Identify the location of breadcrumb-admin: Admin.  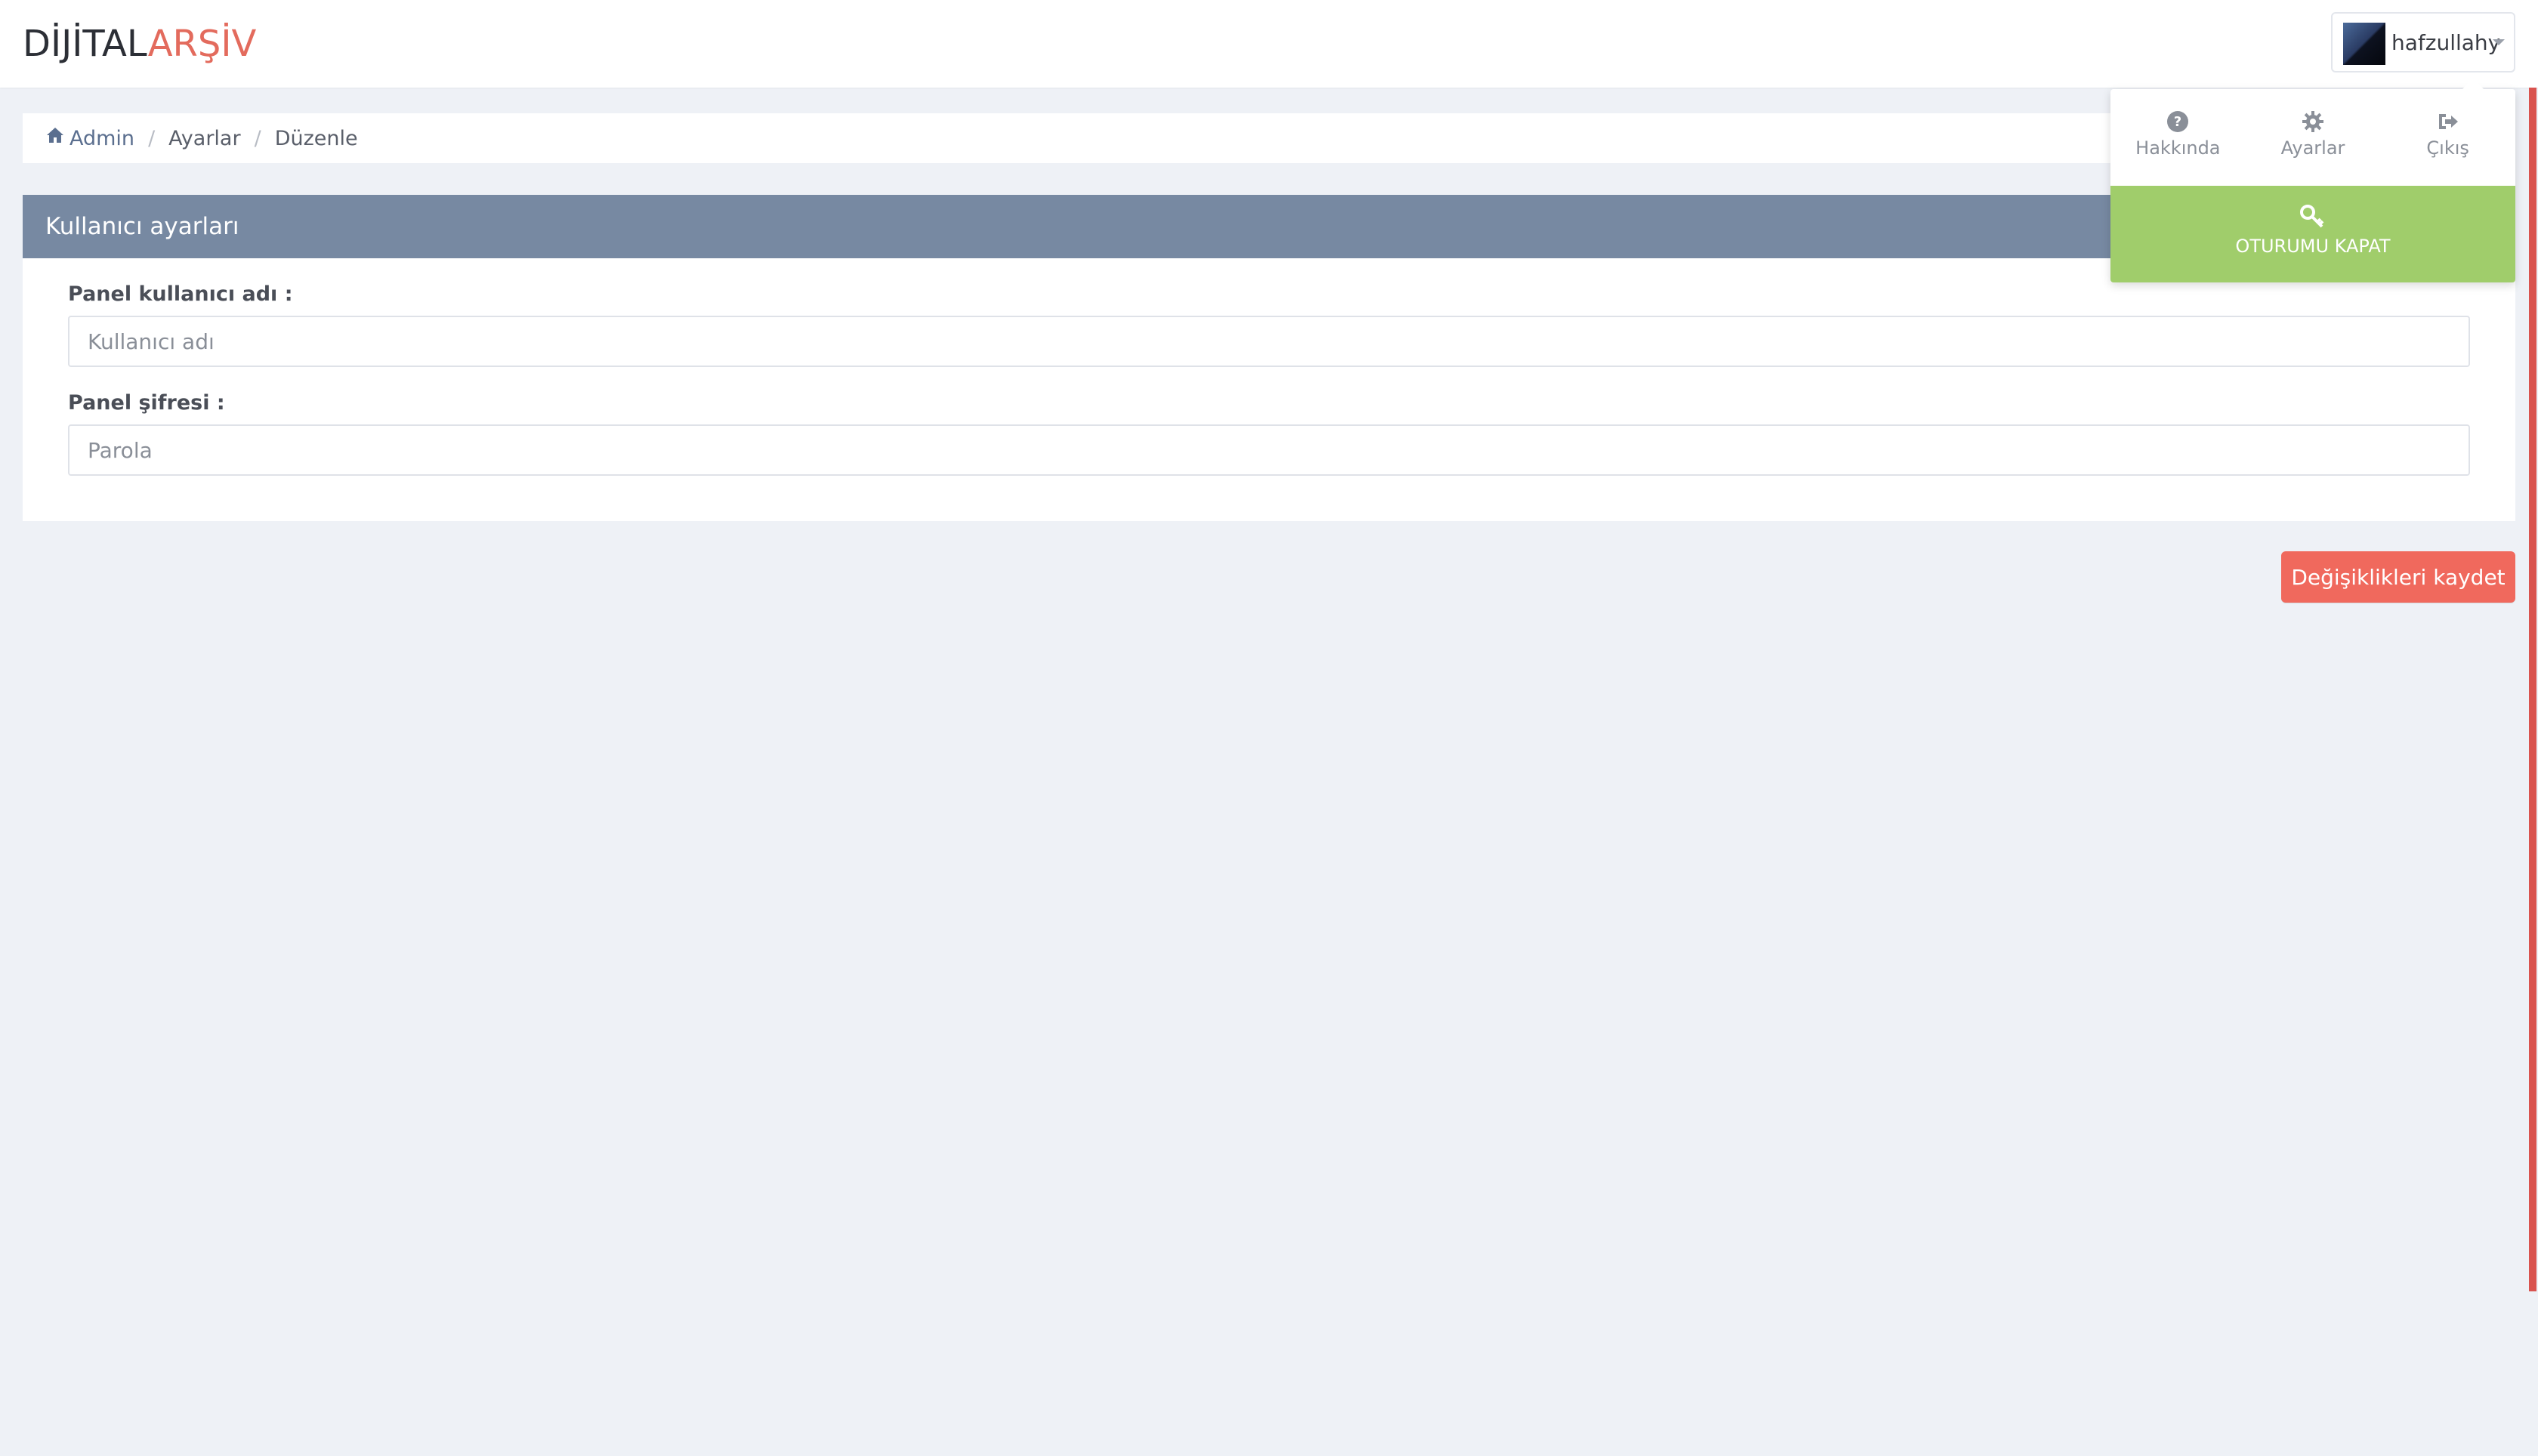
(89, 138).